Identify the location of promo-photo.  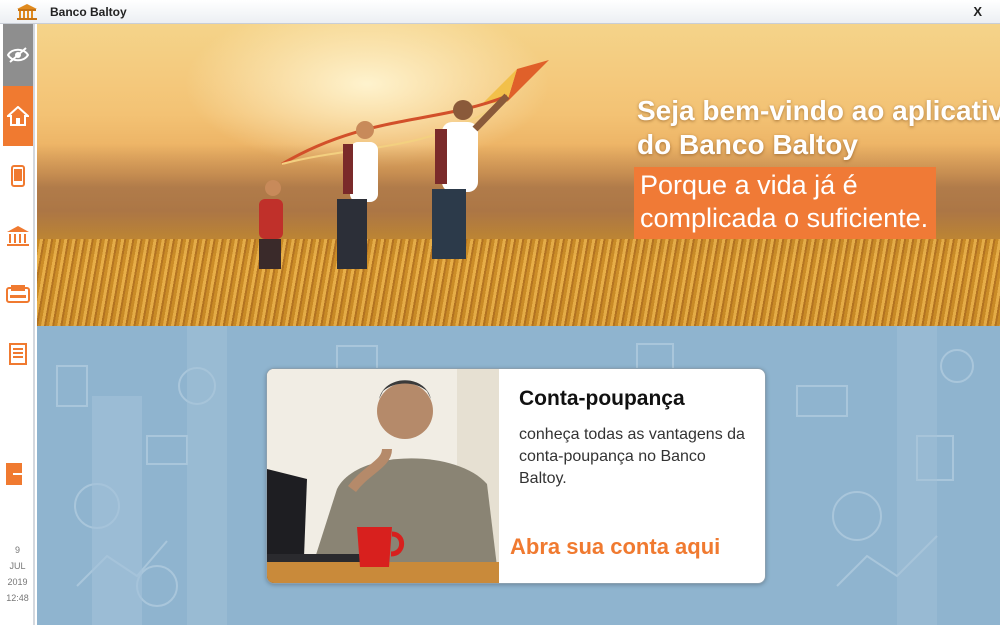
(383, 476).